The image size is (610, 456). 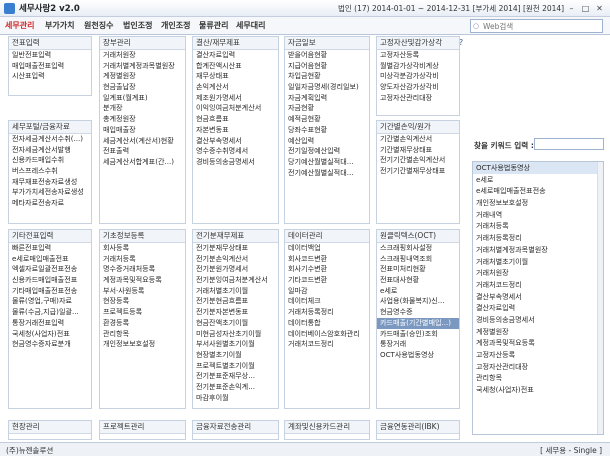 I want to click on menu-item: 국세청(사업자)전표, so click(x=50, y=334).